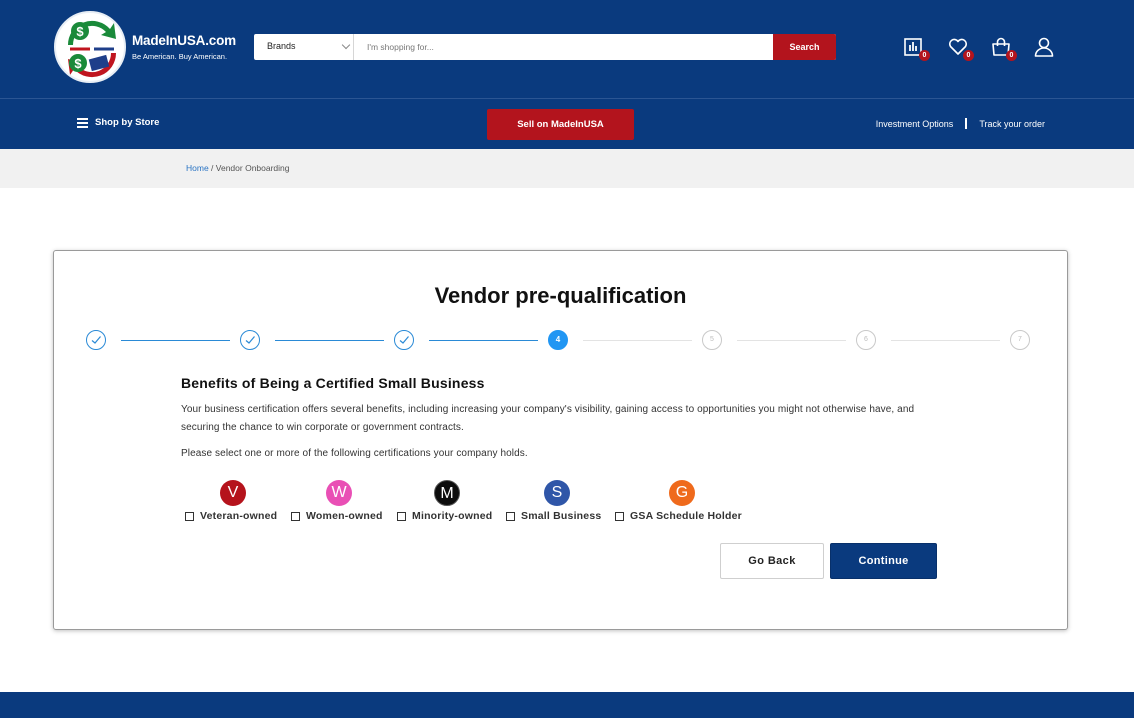  Describe the element at coordinates (1003, 48) in the screenshot. I see `cart-button: 0` at that location.